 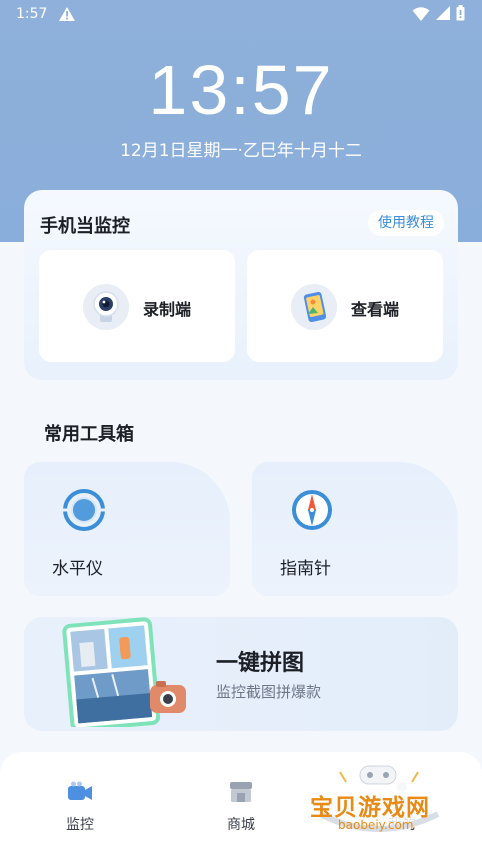 I want to click on status-bar: 1:57, so click(x=241, y=15).